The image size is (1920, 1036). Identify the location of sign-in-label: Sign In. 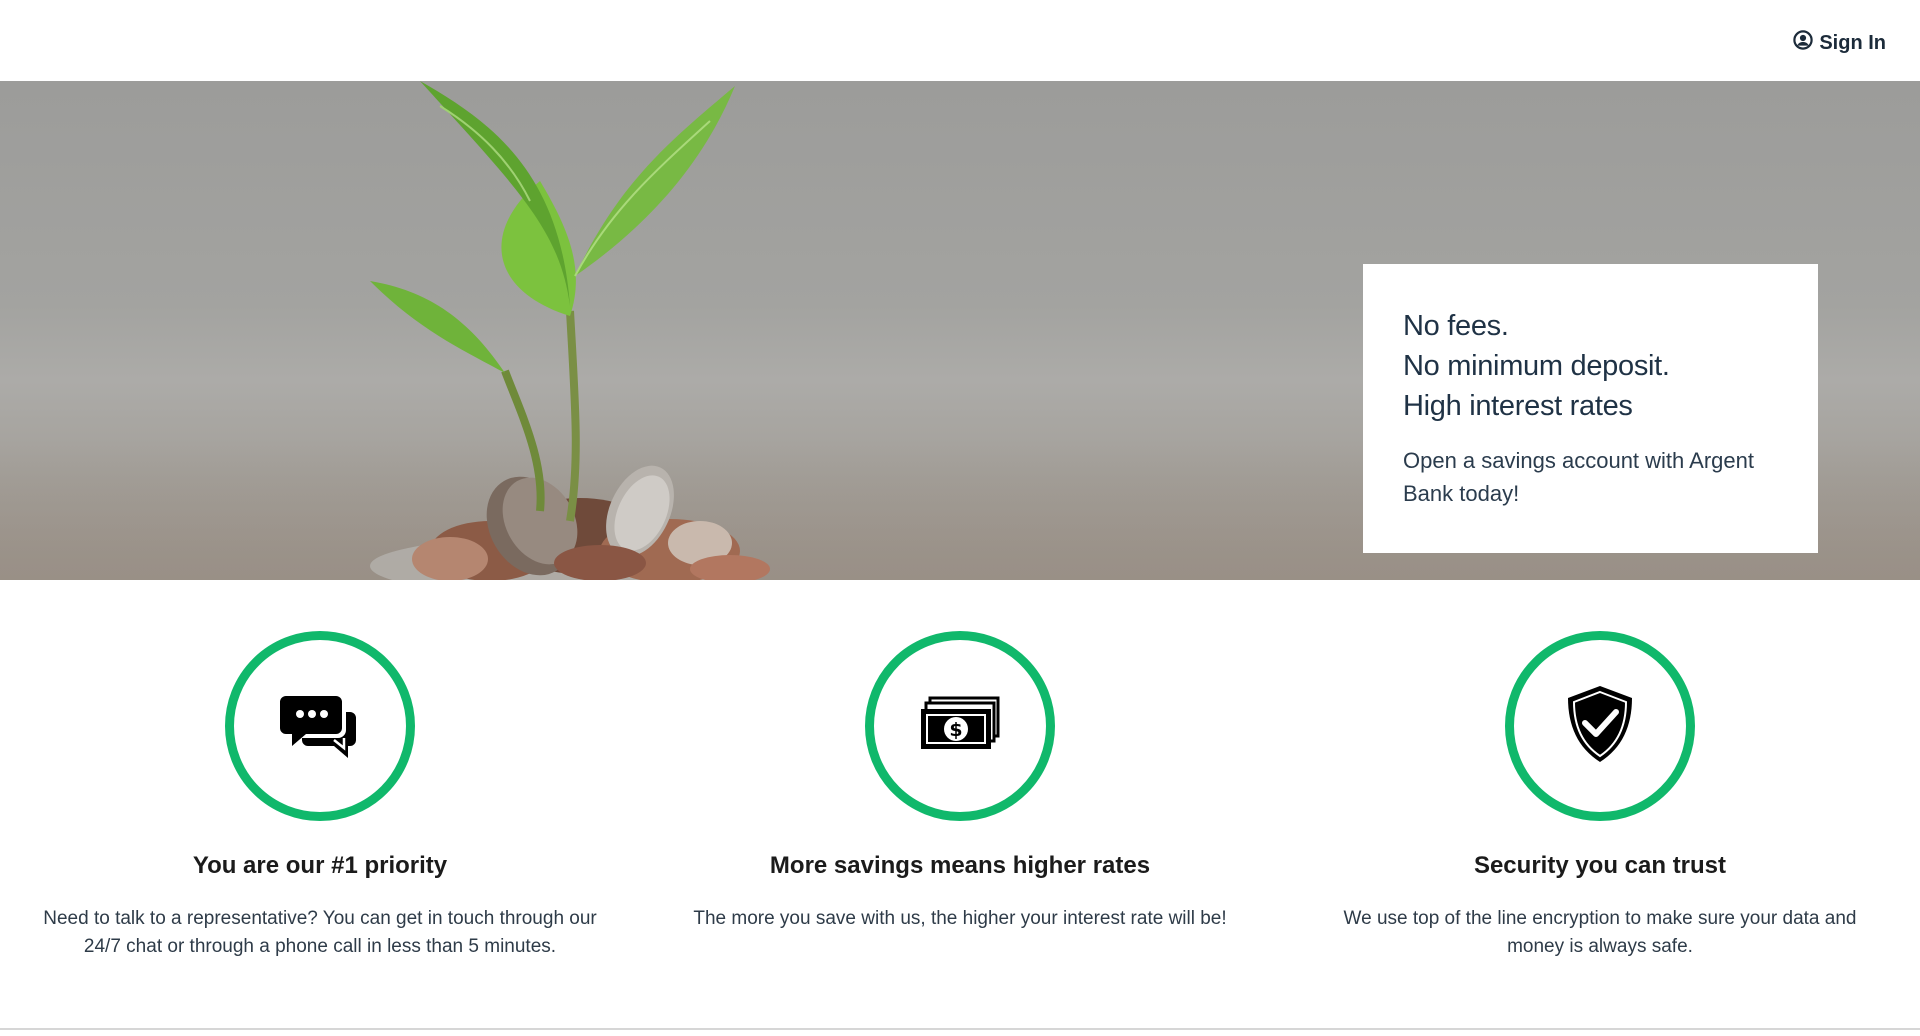
(1852, 42).